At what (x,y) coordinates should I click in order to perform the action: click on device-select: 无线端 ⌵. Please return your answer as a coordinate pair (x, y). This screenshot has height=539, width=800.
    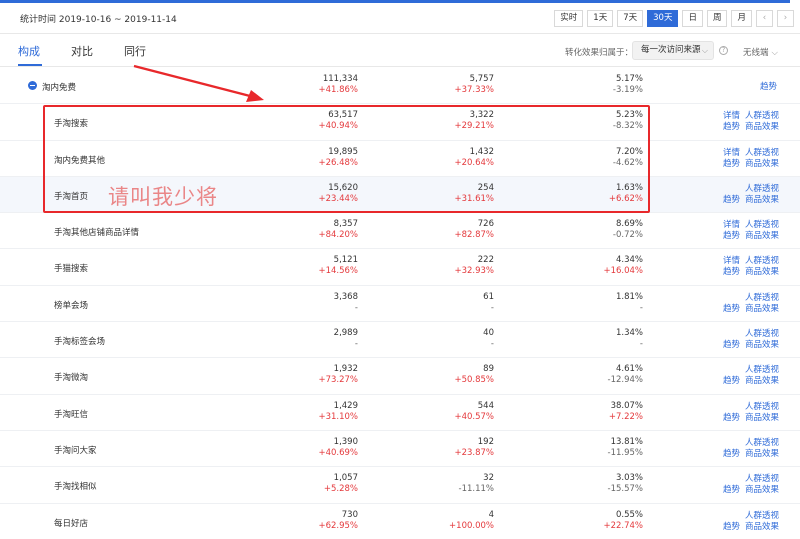
    Looking at the image, I should click on (760, 52).